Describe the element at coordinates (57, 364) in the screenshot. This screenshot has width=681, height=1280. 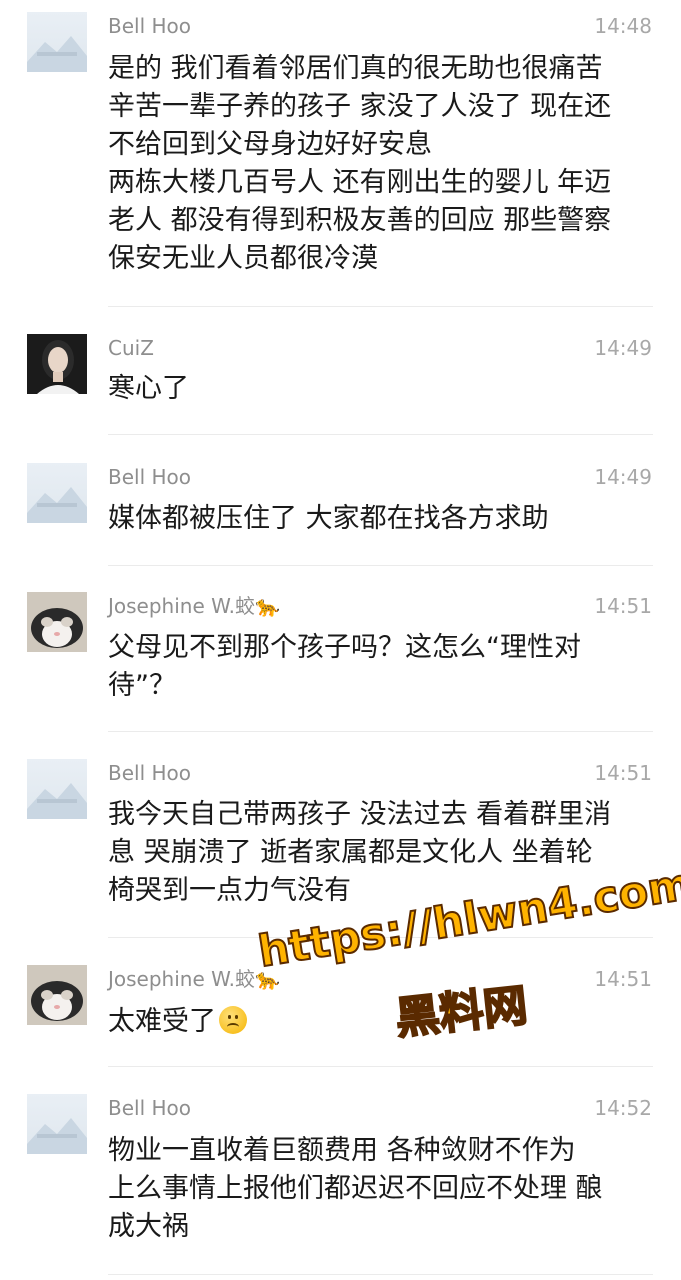
I see `avatar-woman-icon` at that location.